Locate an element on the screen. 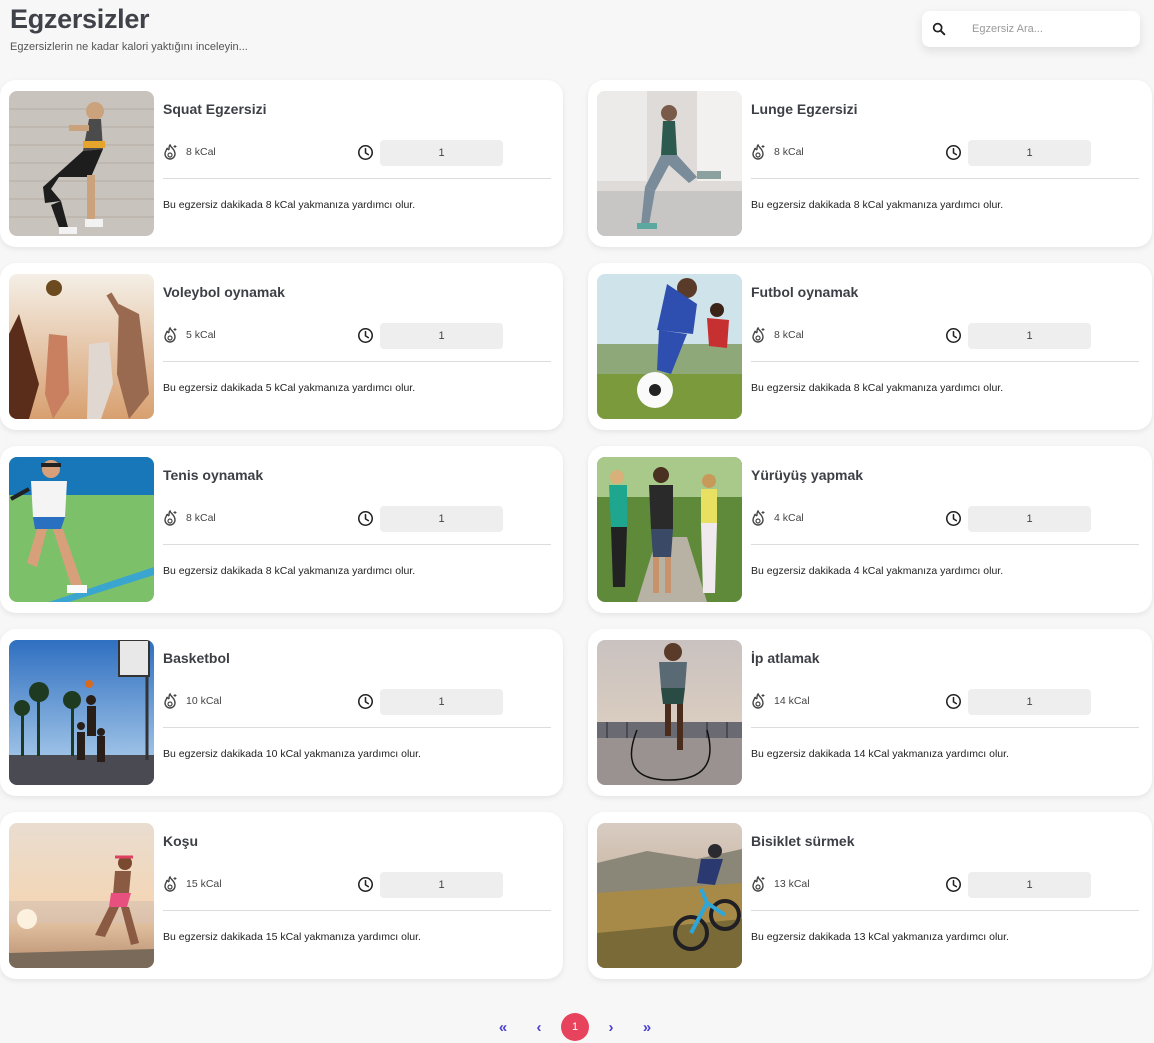 The width and height of the screenshot is (1154, 1043). calorie-value: 10 kCal is located at coordinates (204, 701).